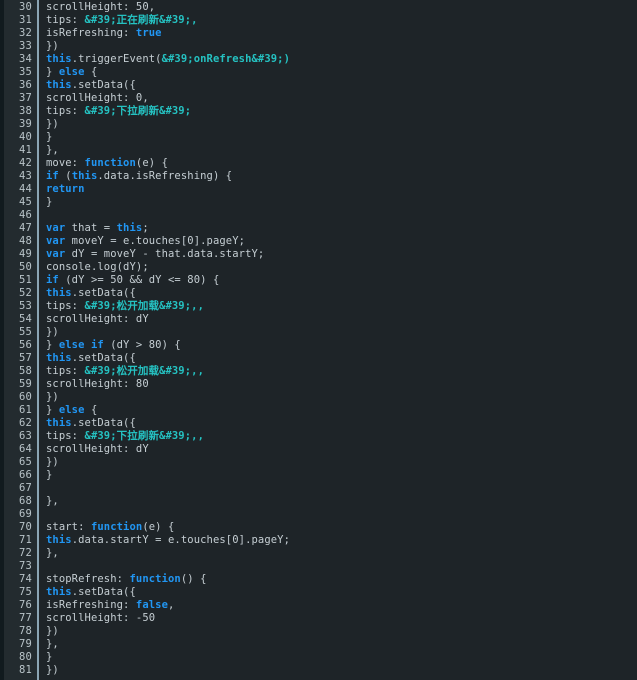 The width and height of the screenshot is (637, 680). I want to click on line-number: 67, so click(25, 488).